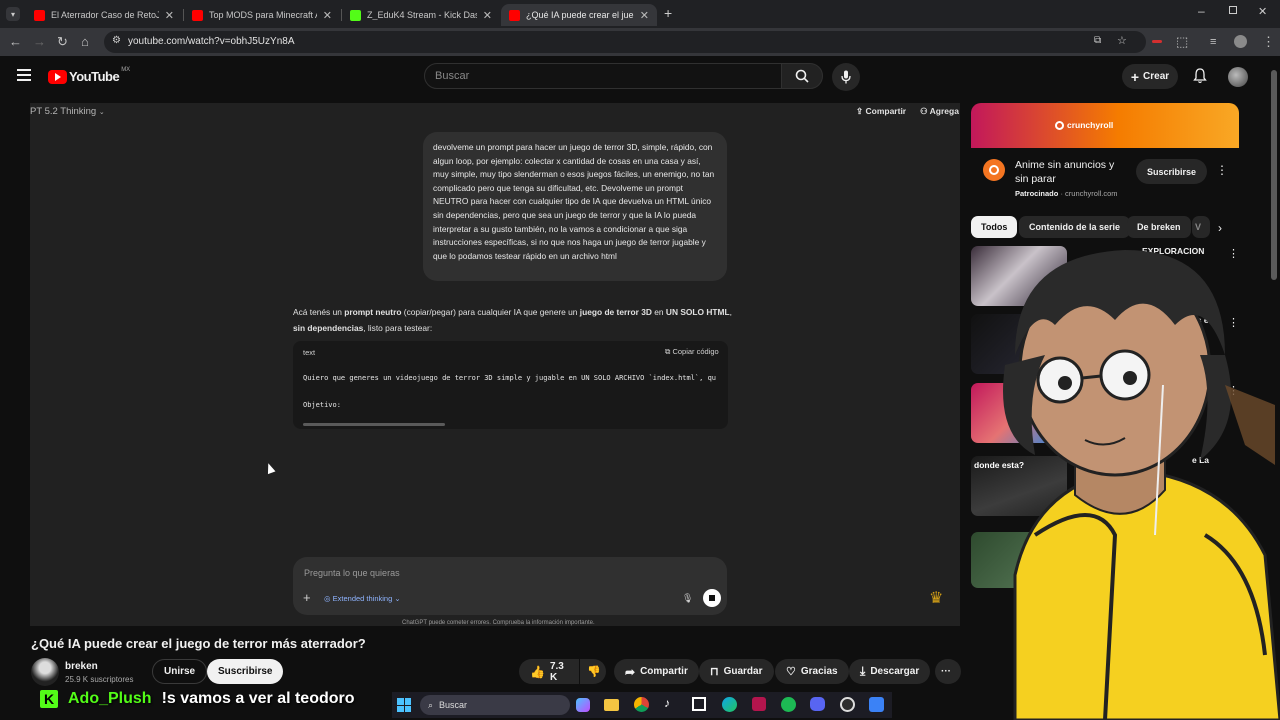 This screenshot has height=720, width=1280. Describe the element at coordinates (1213, 42) in the screenshot. I see `media-control-icon: ≡` at that location.